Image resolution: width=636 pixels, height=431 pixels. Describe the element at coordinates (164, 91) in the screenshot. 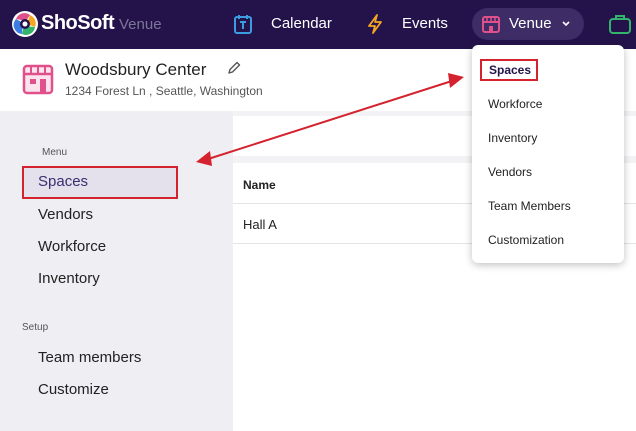

I see `venue-address: 1234 Forest Ln , Seattle, Washington` at that location.